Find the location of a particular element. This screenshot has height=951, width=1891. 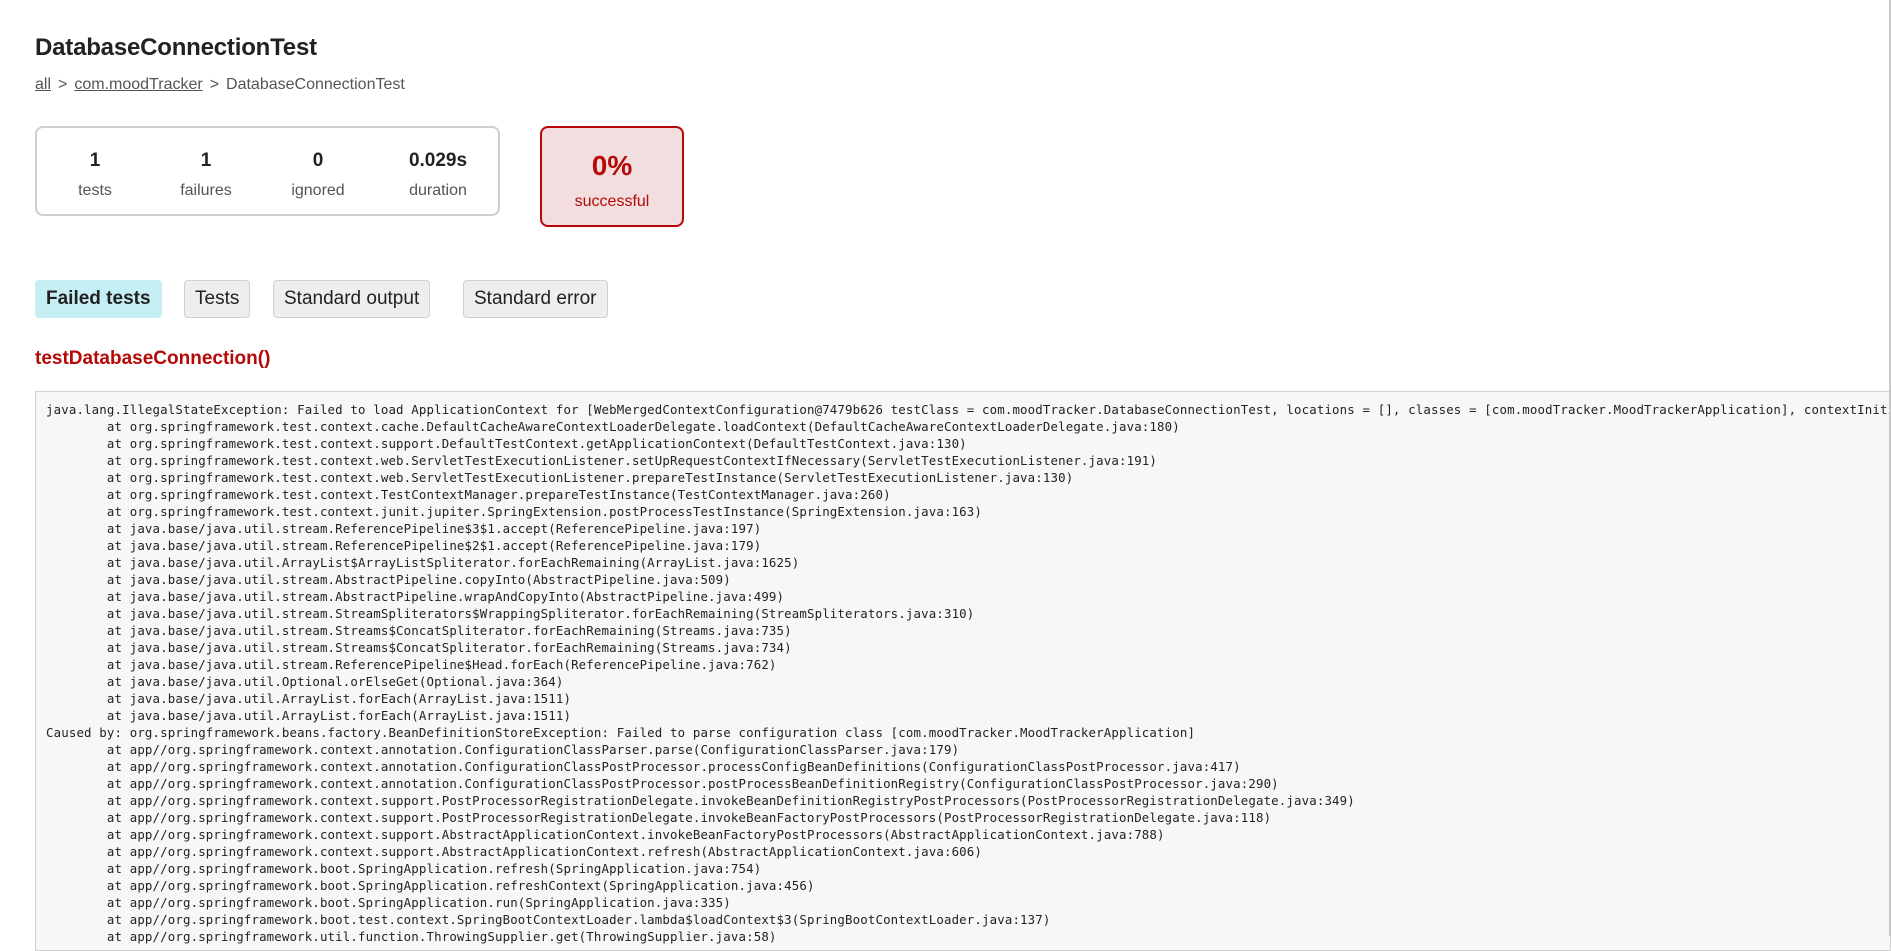

tab-standard-error: Standard error is located at coordinates (535, 299).